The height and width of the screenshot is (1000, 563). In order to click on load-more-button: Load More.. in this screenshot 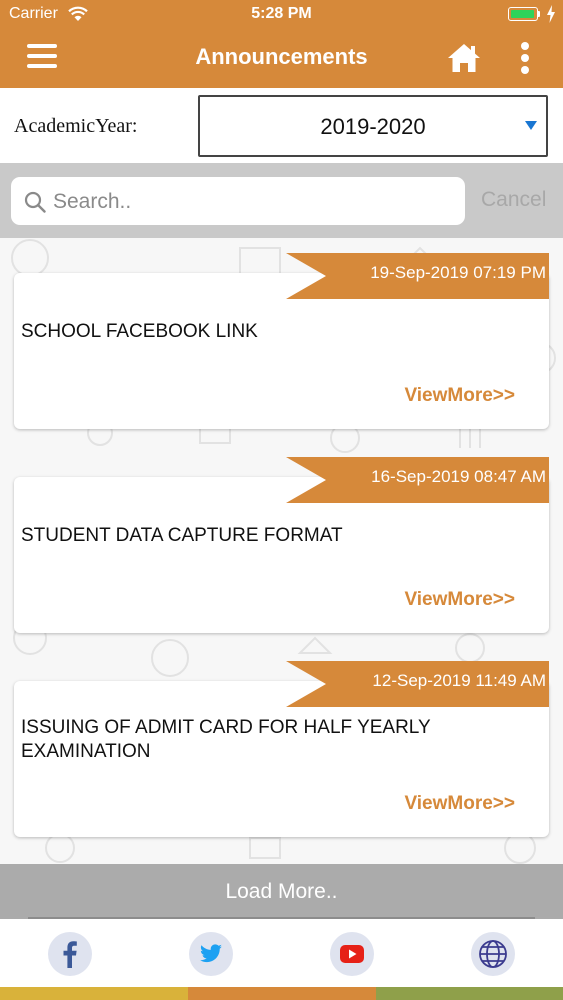, I will do `click(281, 891)`.